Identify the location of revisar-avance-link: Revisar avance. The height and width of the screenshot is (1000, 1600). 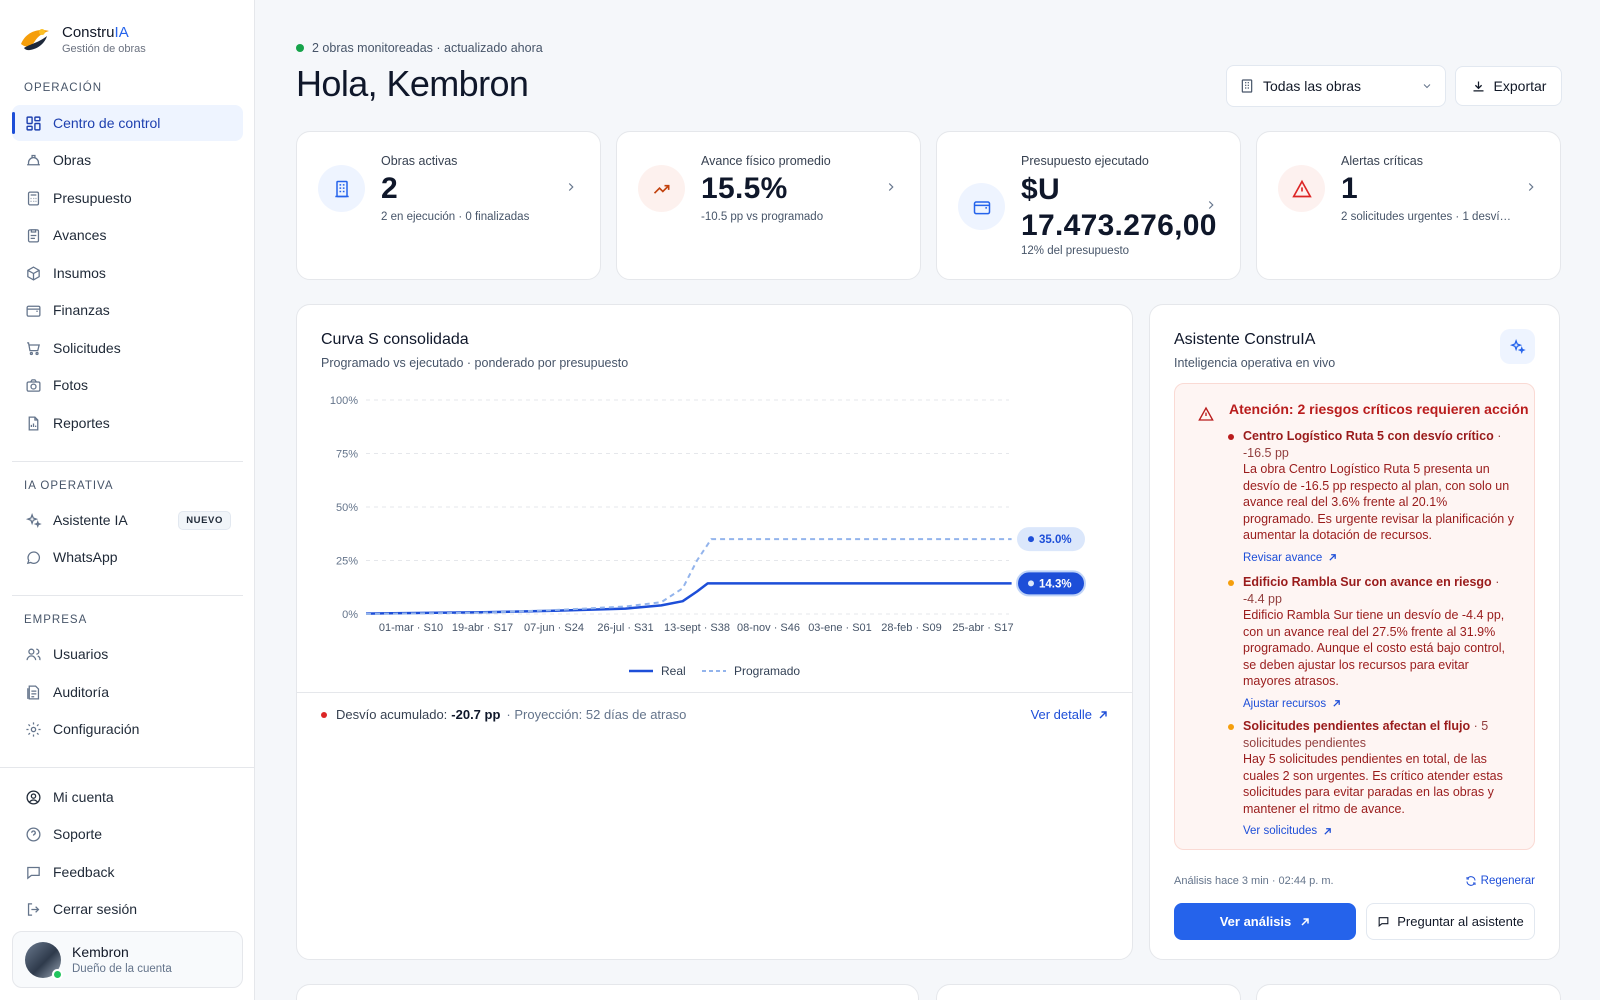
(1290, 558).